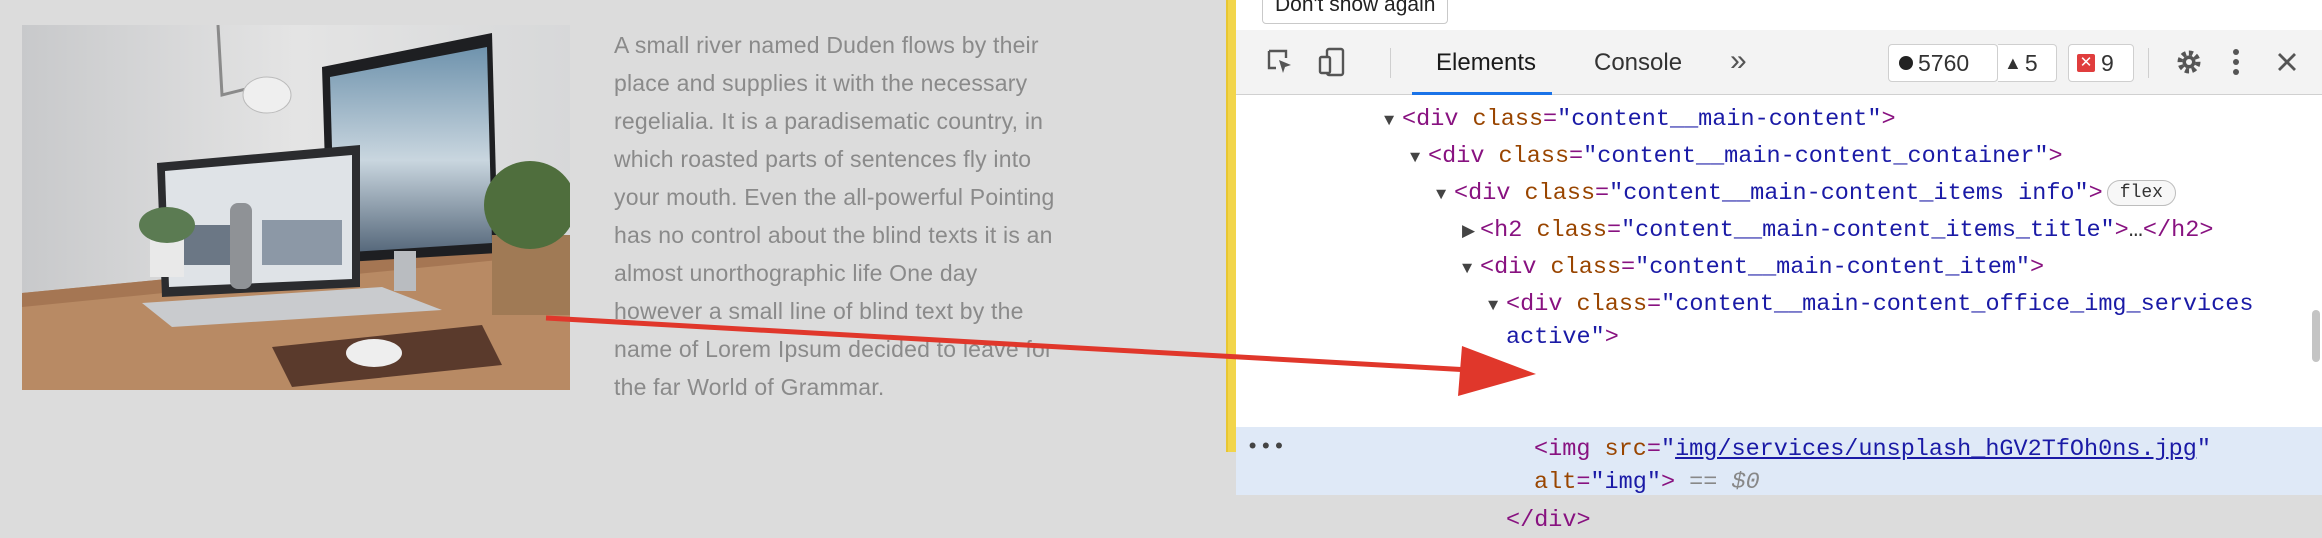  I want to click on selected-node-marker: == $0, so click(1724, 482).